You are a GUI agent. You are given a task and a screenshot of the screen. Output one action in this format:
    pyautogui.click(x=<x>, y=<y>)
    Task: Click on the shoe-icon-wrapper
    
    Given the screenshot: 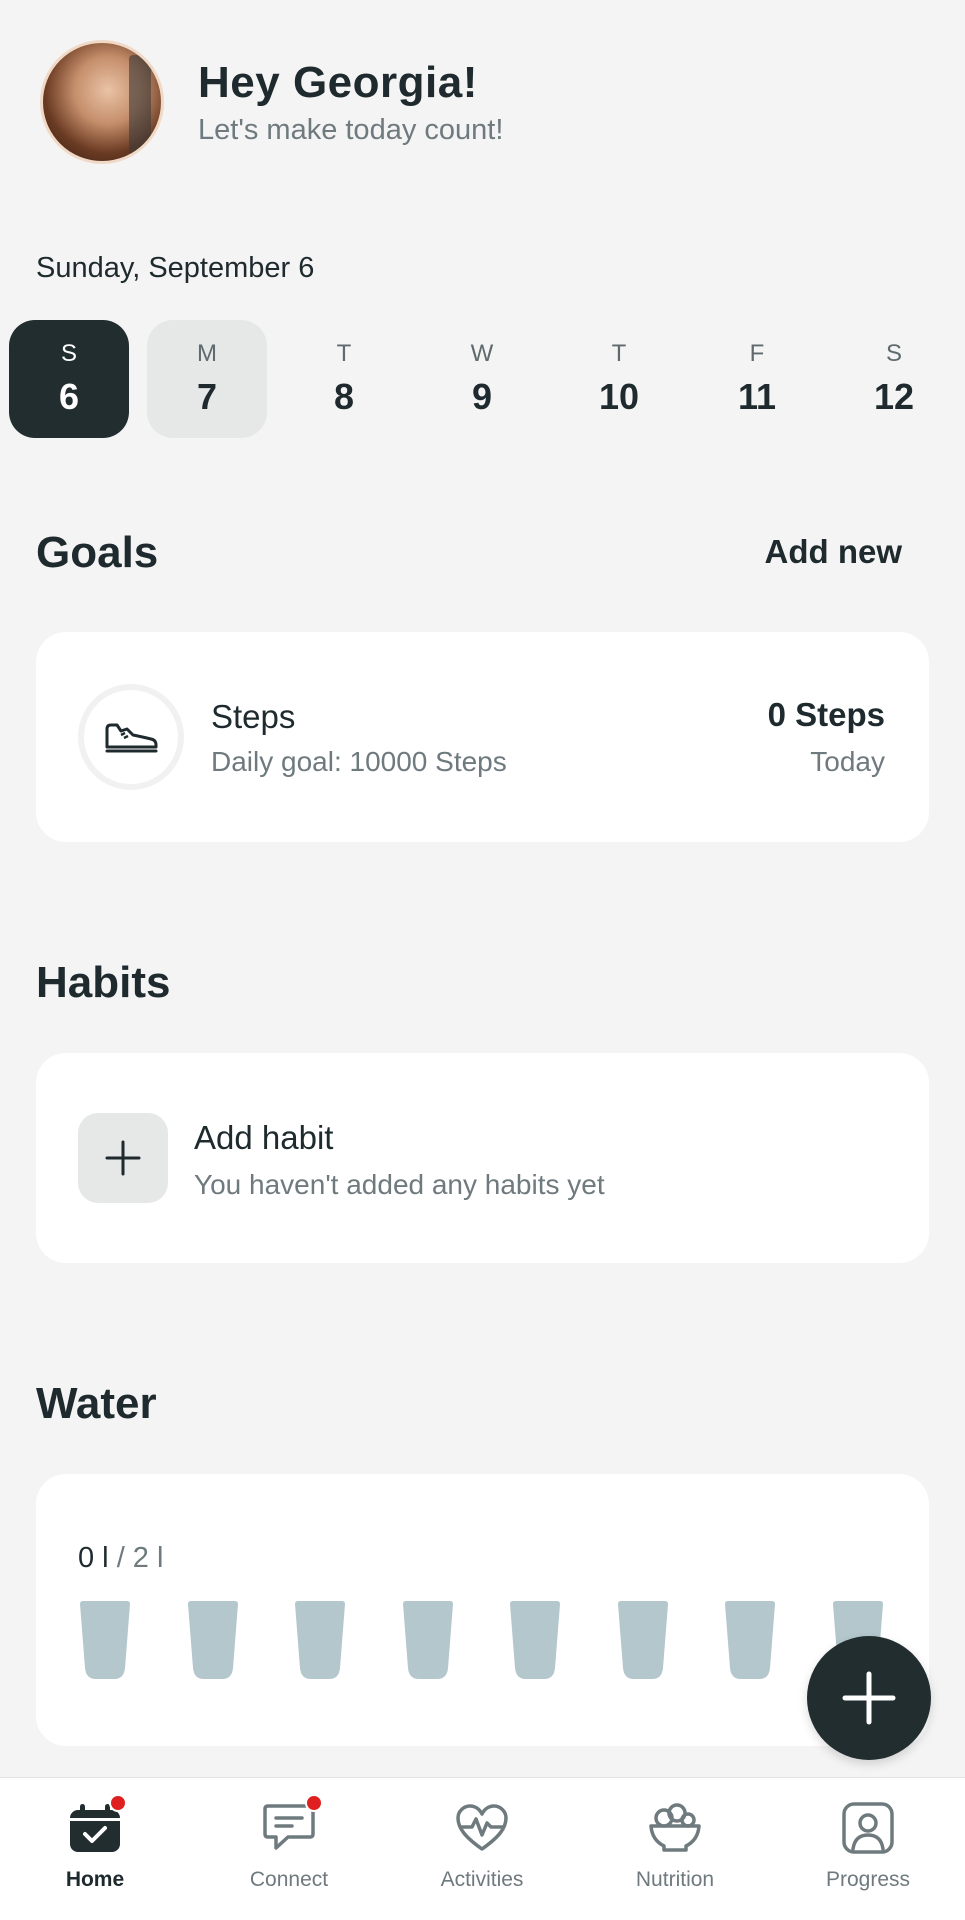 What is the action you would take?
    pyautogui.click(x=131, y=737)
    